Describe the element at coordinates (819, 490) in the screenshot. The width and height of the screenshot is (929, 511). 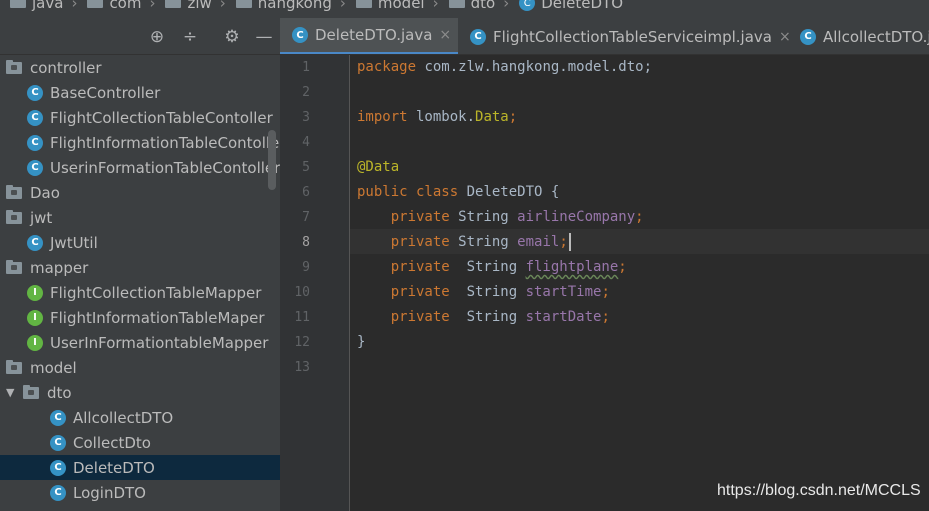
I see `watermark: https://blog.csdn.net/MCCLS` at that location.